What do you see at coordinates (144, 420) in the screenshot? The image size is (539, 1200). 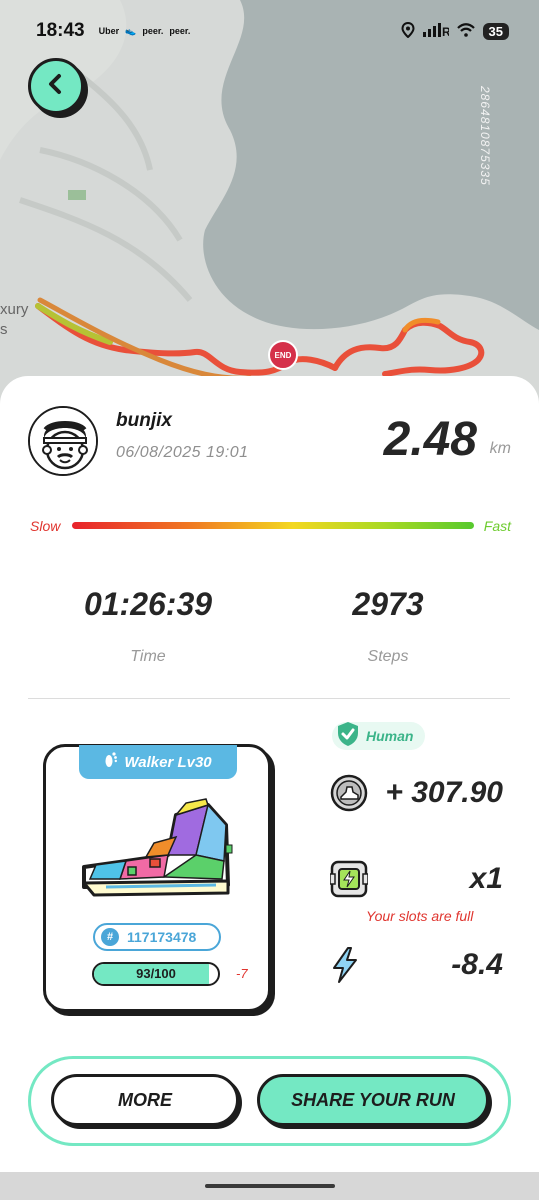 I see `username: bunjix` at bounding box center [144, 420].